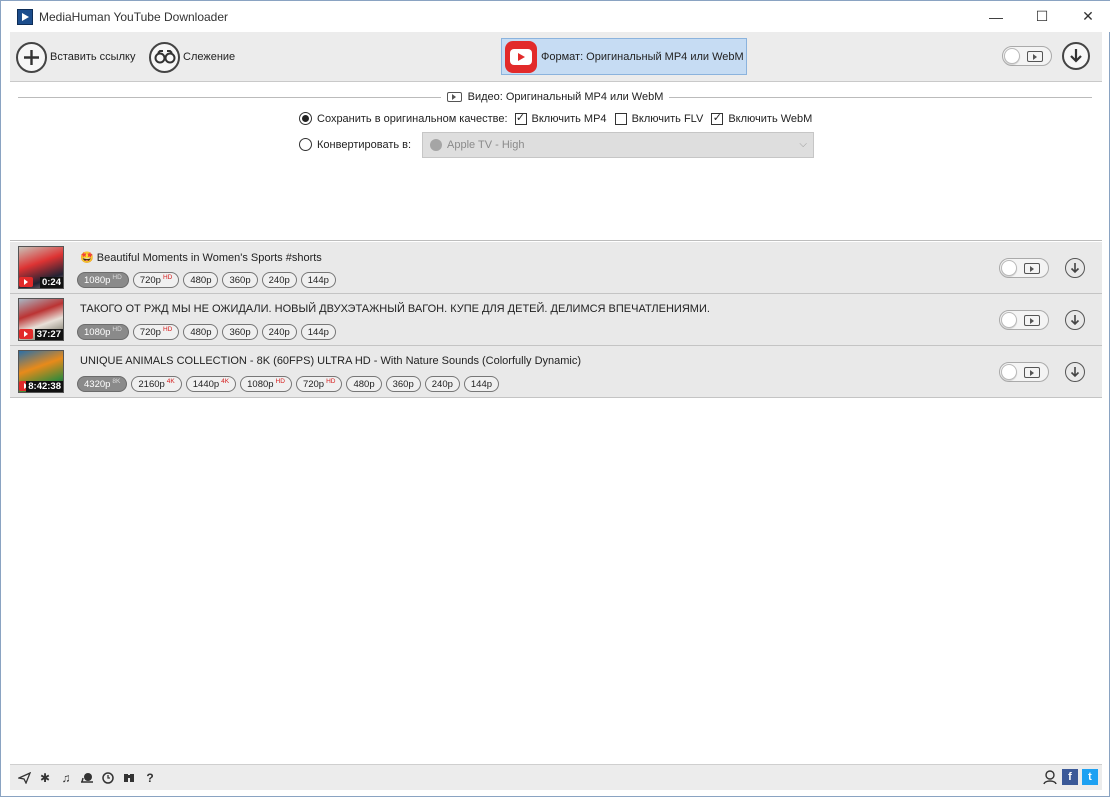  I want to click on chevron-down-icon: ⌵, so click(803, 144).